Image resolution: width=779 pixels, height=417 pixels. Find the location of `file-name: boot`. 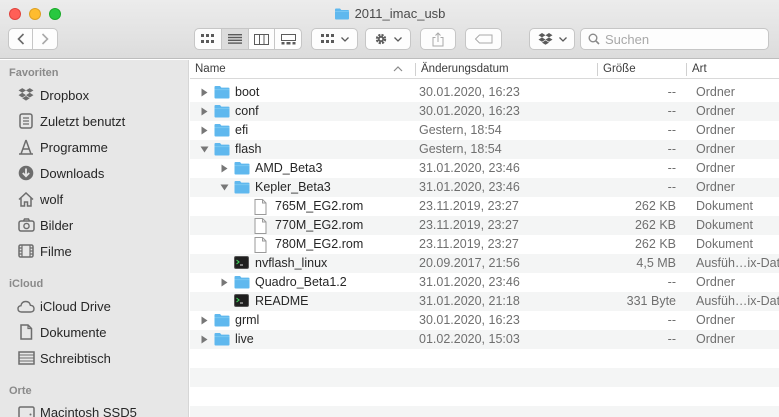

file-name: boot is located at coordinates (247, 92).